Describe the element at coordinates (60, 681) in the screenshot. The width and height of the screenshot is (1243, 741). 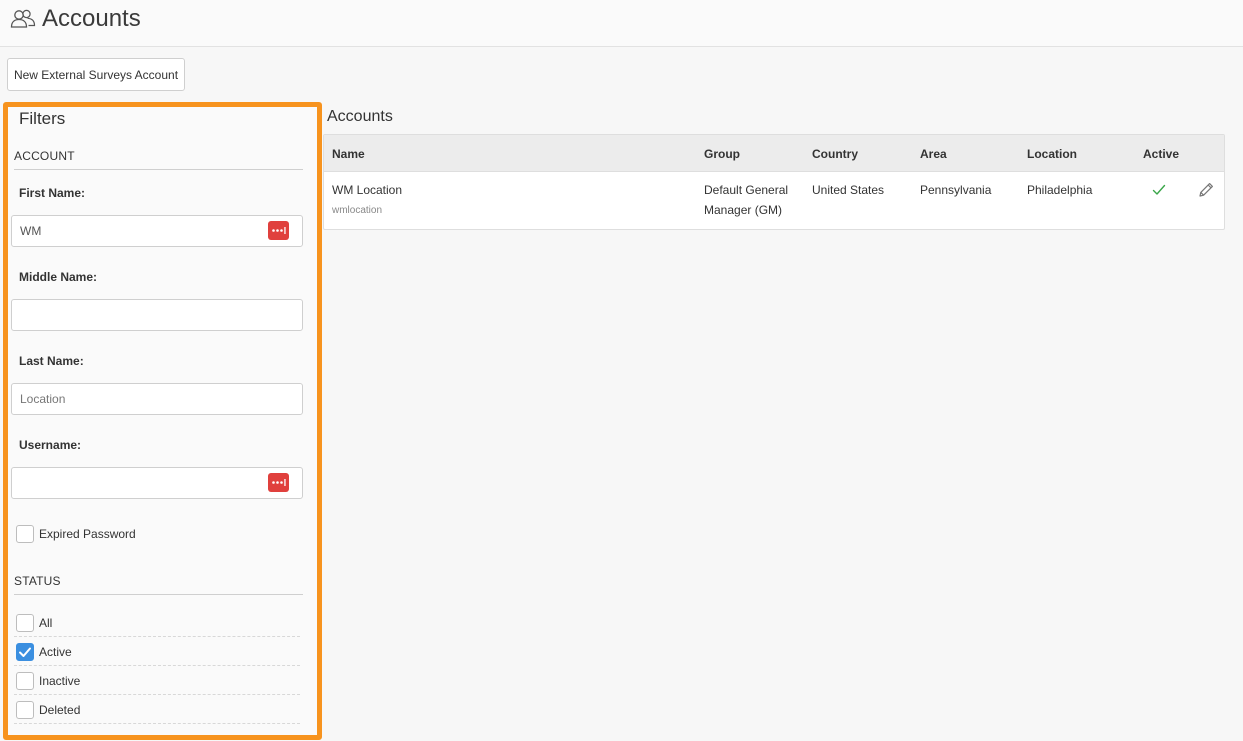
I see `status-inactive-label: Inactive` at that location.